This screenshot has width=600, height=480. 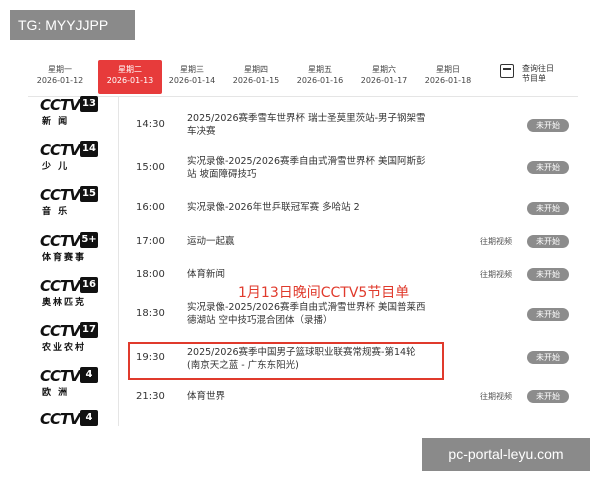 I want to click on channel-logo-cctv15: CCTV 15 音 乐, so click(x=69, y=201).